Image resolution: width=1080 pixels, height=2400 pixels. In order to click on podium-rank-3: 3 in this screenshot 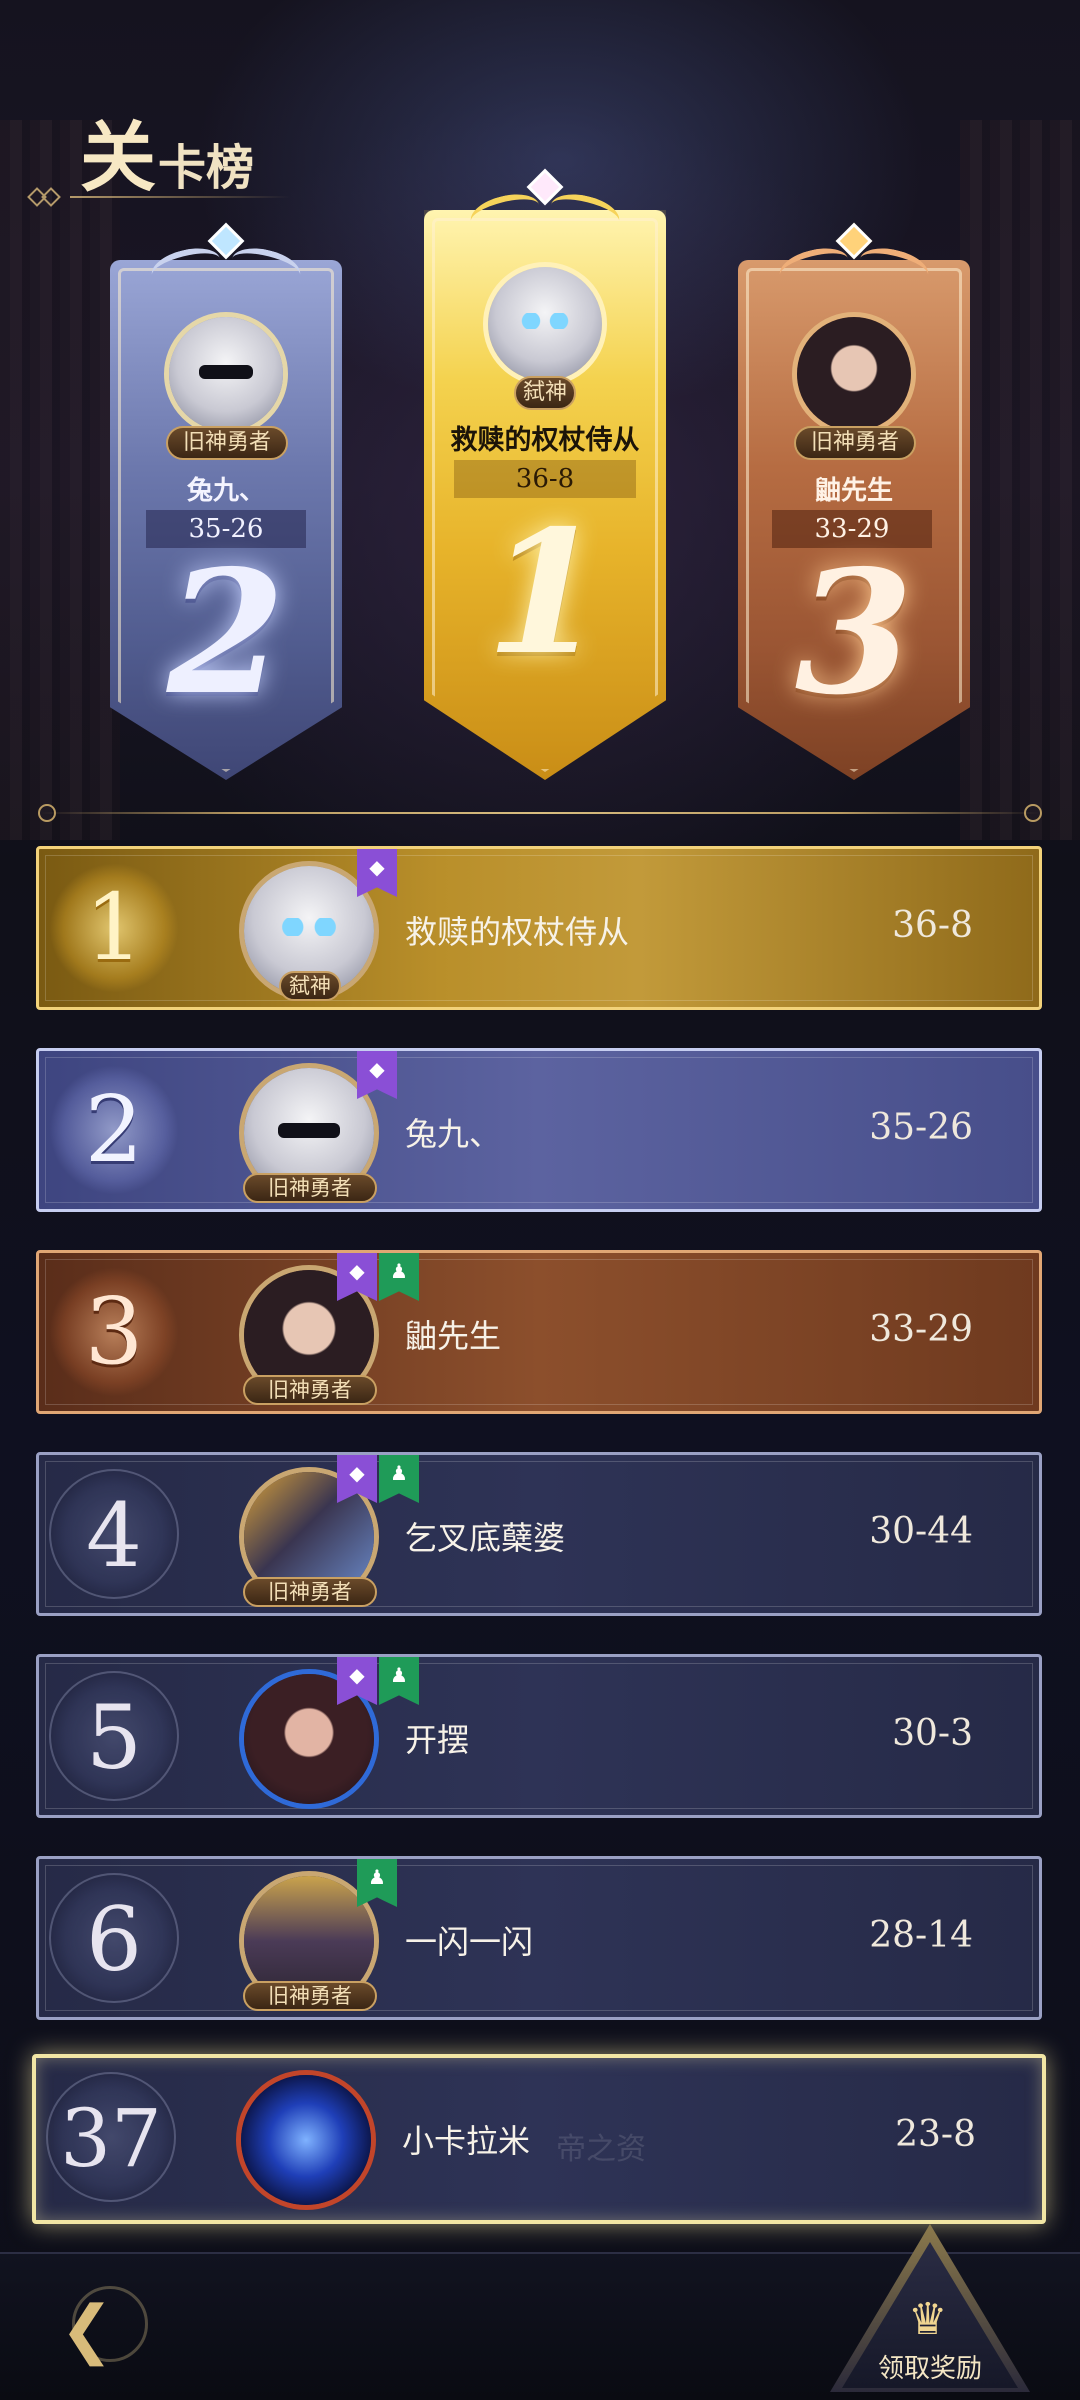, I will do `click(854, 633)`.